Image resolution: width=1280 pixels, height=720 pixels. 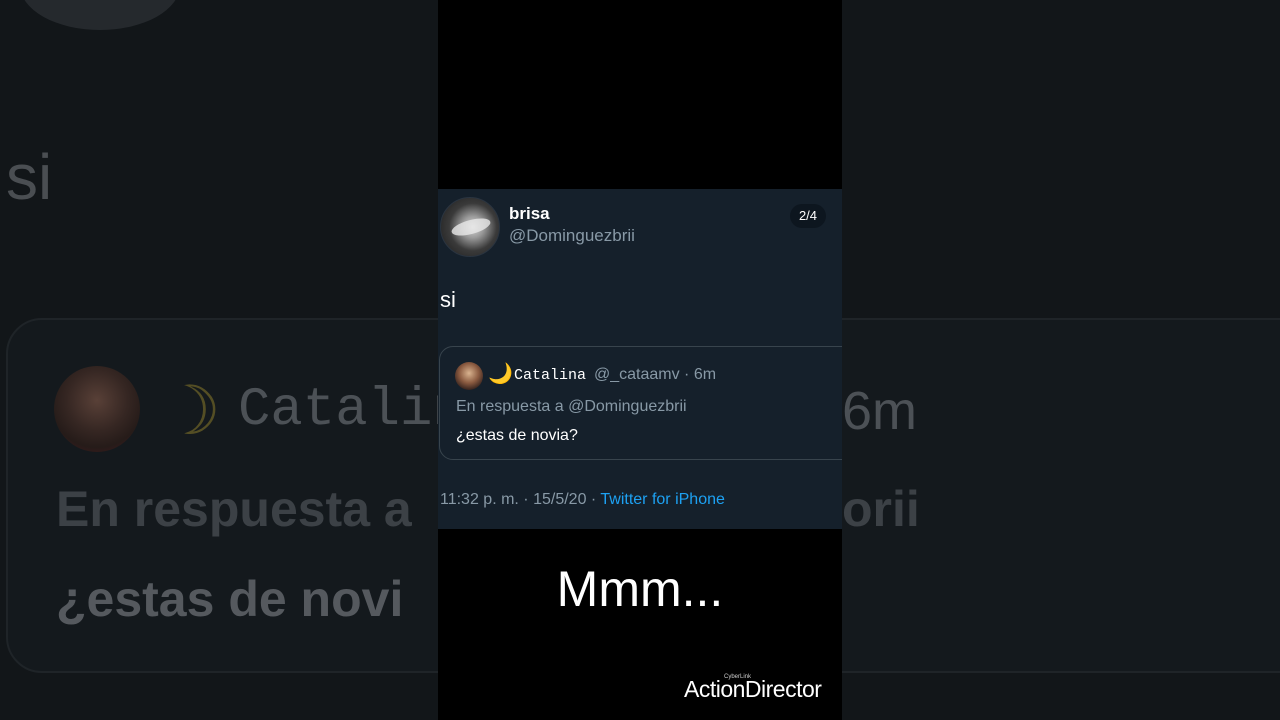 What do you see at coordinates (190, 411) in the screenshot?
I see `echo-moon-icon: ☽` at bounding box center [190, 411].